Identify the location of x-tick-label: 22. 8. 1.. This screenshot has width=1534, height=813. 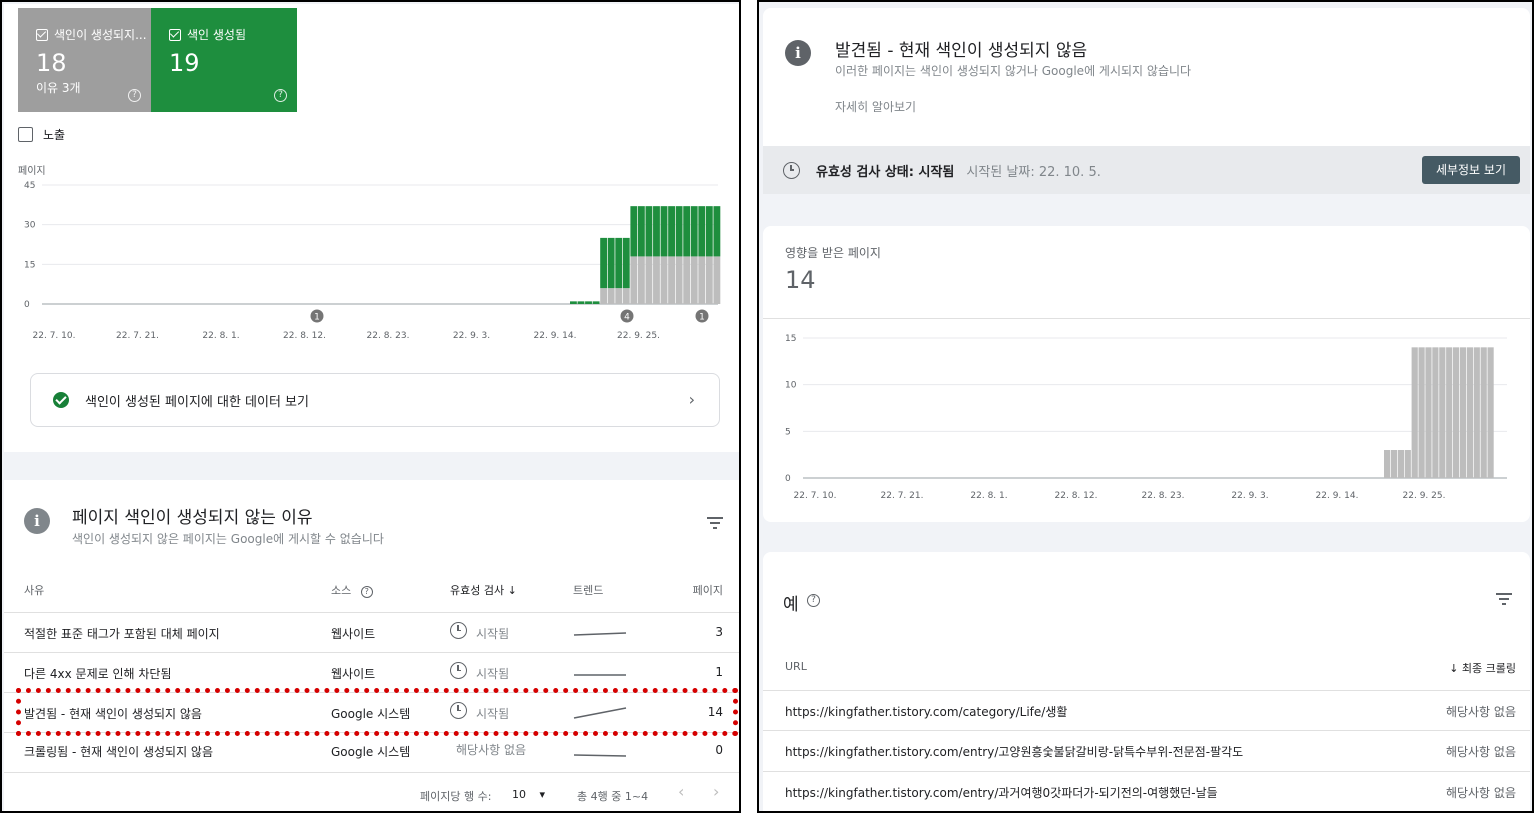
(220, 336).